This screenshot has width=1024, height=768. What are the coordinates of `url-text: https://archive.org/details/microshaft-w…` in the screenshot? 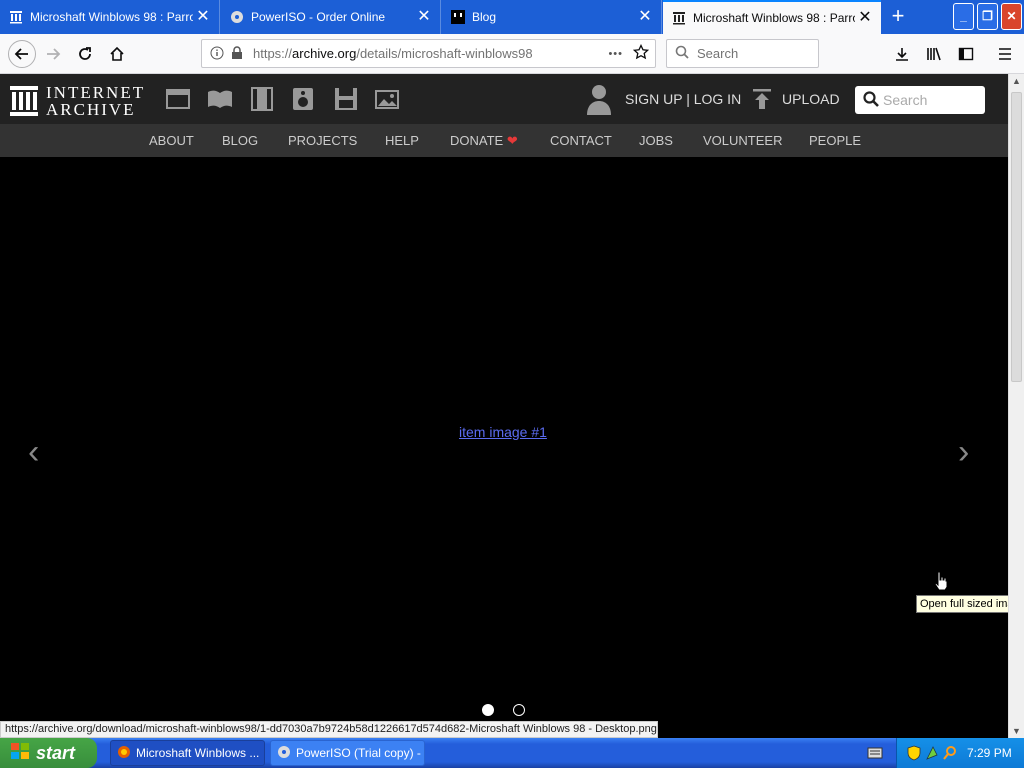 It's located at (430, 53).